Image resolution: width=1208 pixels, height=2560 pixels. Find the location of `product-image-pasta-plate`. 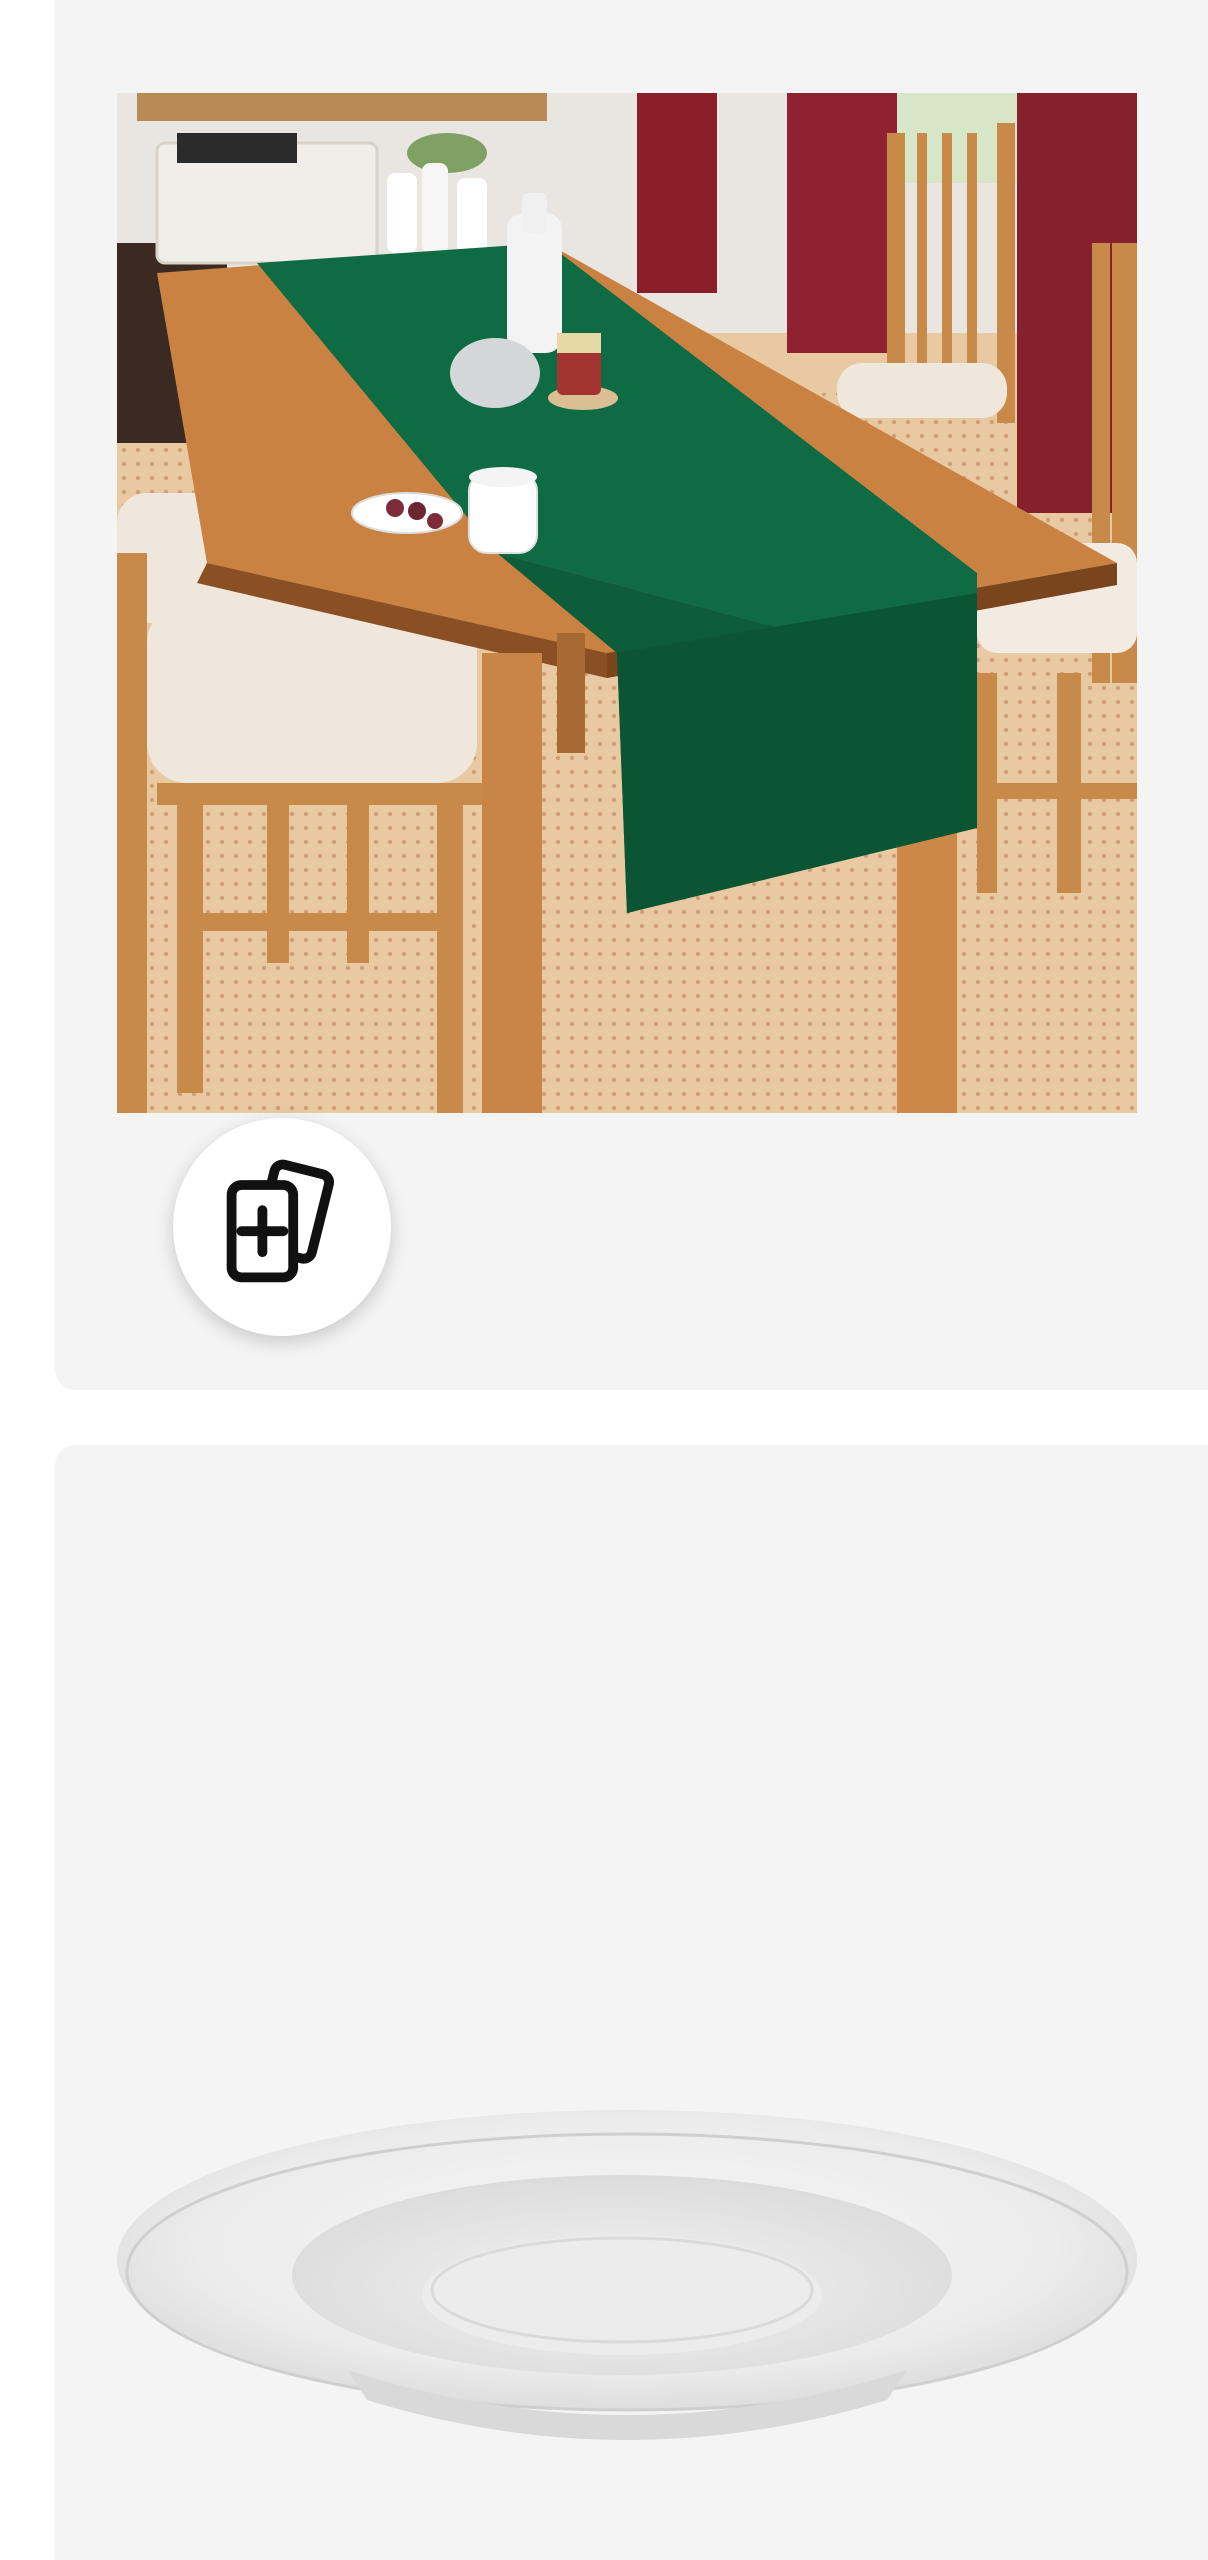

product-image-pasta-plate is located at coordinates (627, 2240).